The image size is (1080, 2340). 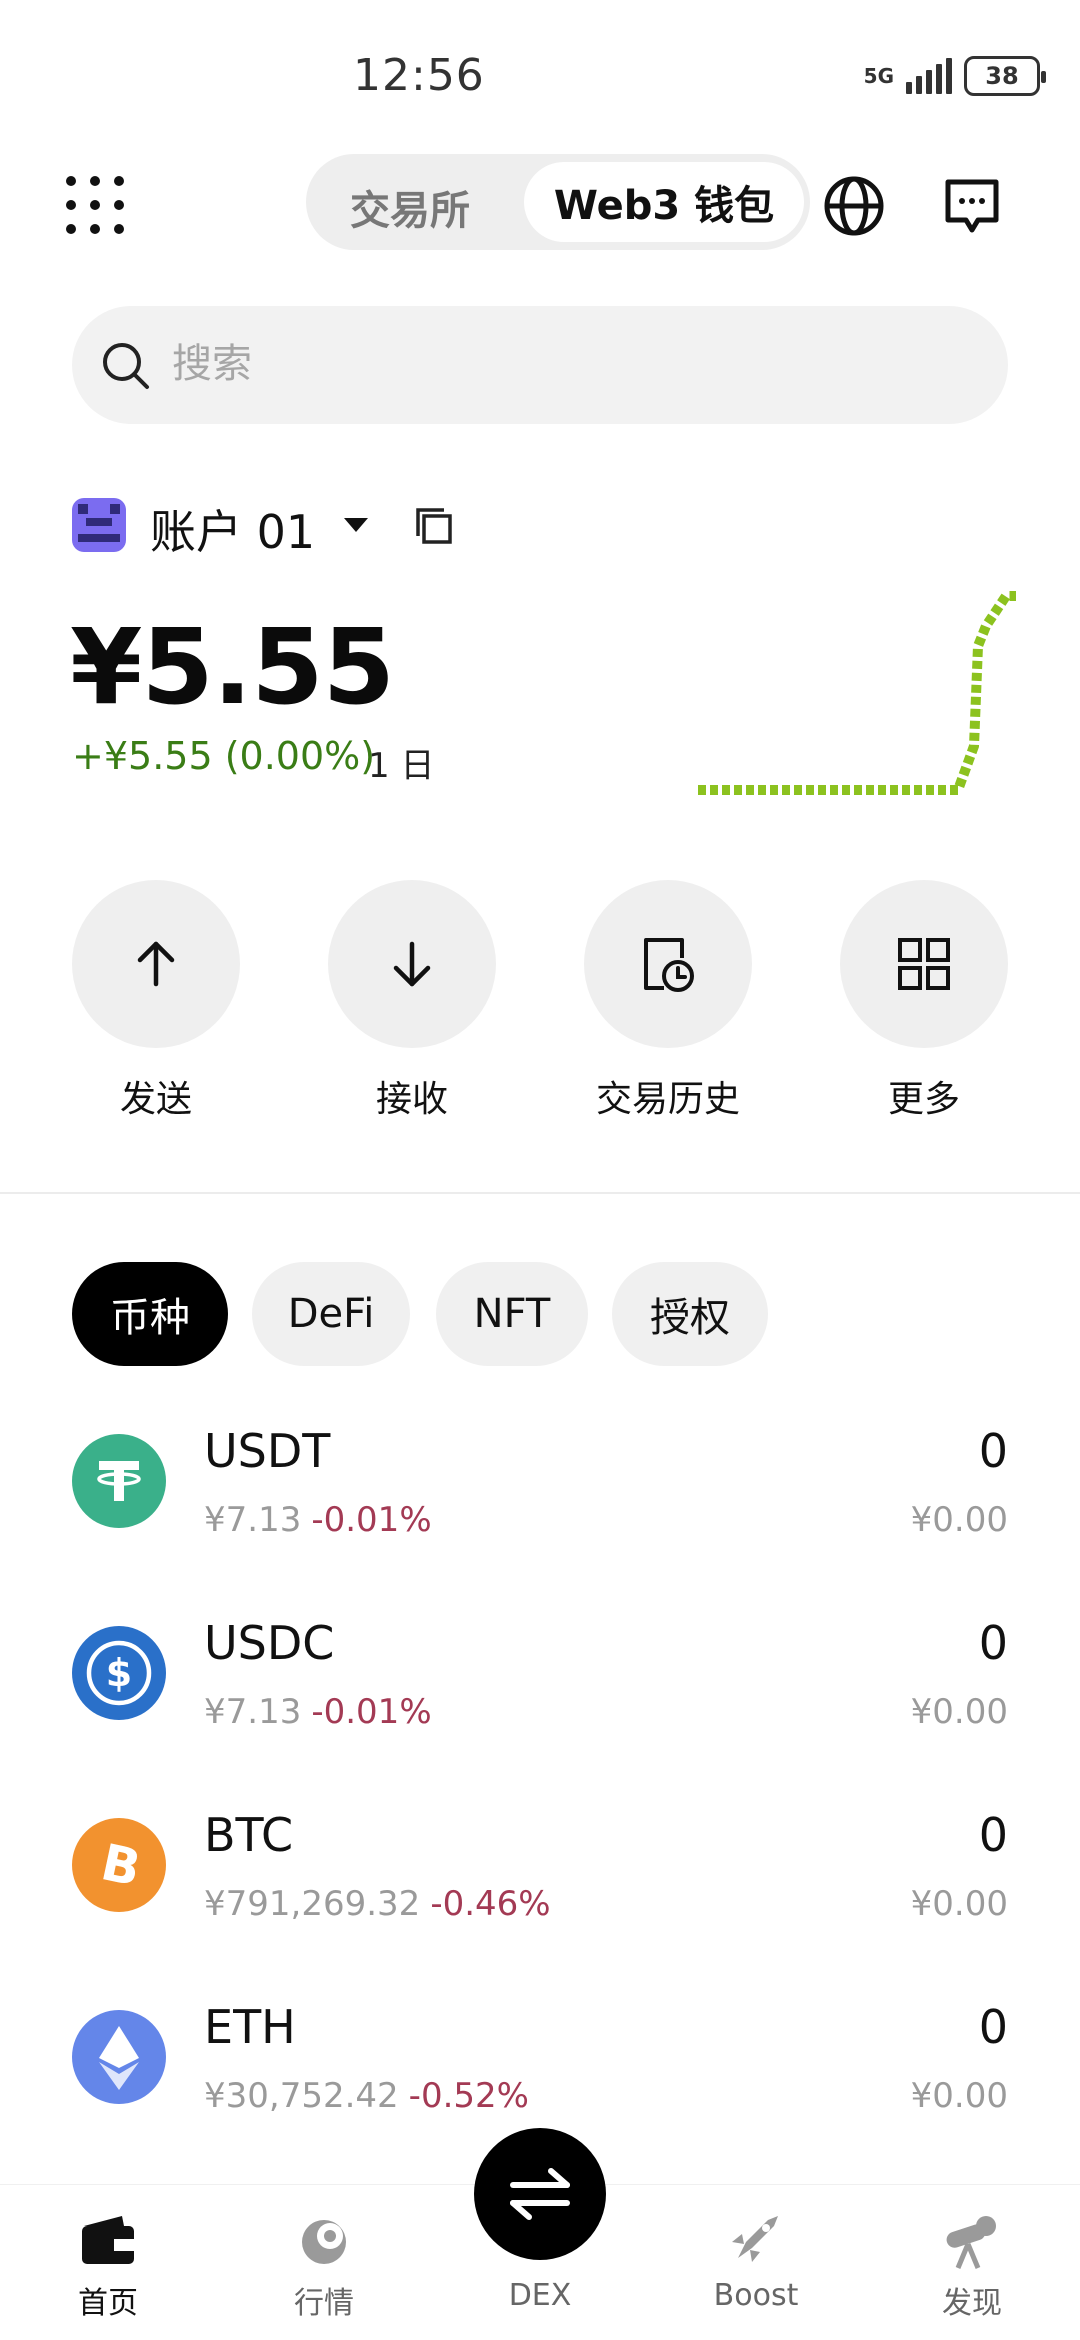 What do you see at coordinates (331, 1314) in the screenshot?
I see `tab-defi: DeFi` at bounding box center [331, 1314].